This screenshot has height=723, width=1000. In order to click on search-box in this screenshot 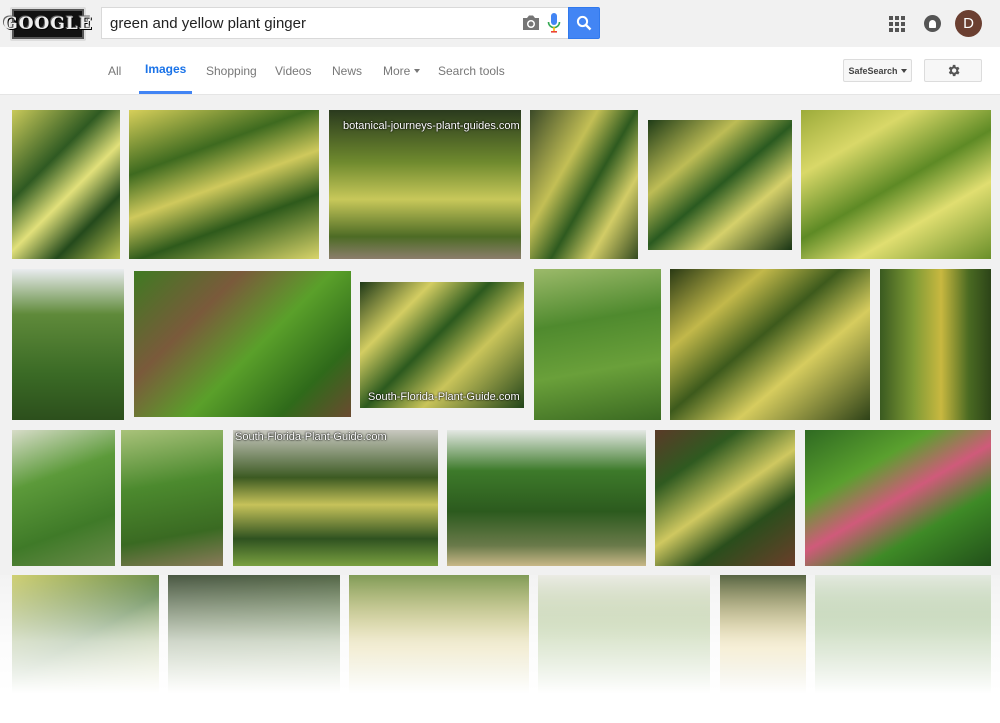, I will do `click(335, 23)`.